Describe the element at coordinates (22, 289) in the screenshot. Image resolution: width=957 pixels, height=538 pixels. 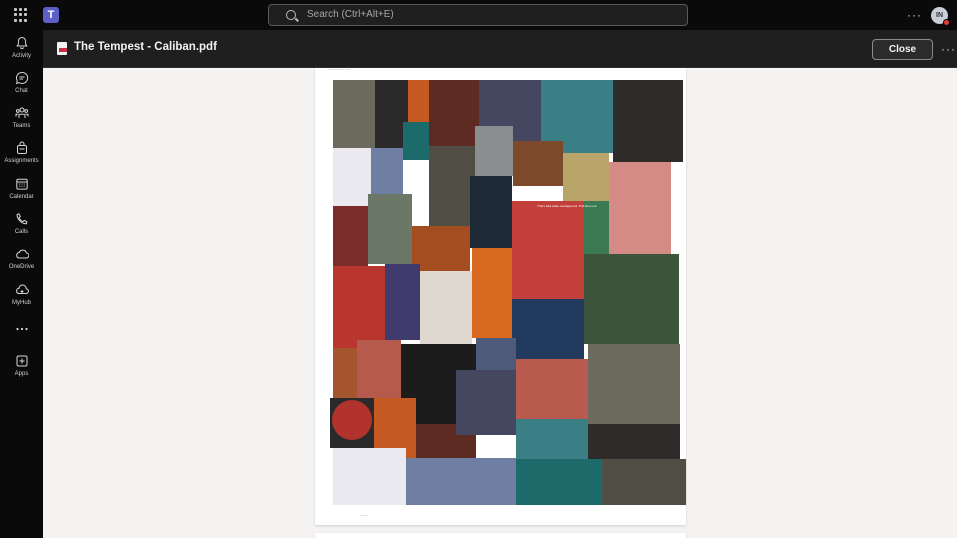
I see `myhub-icon` at that location.